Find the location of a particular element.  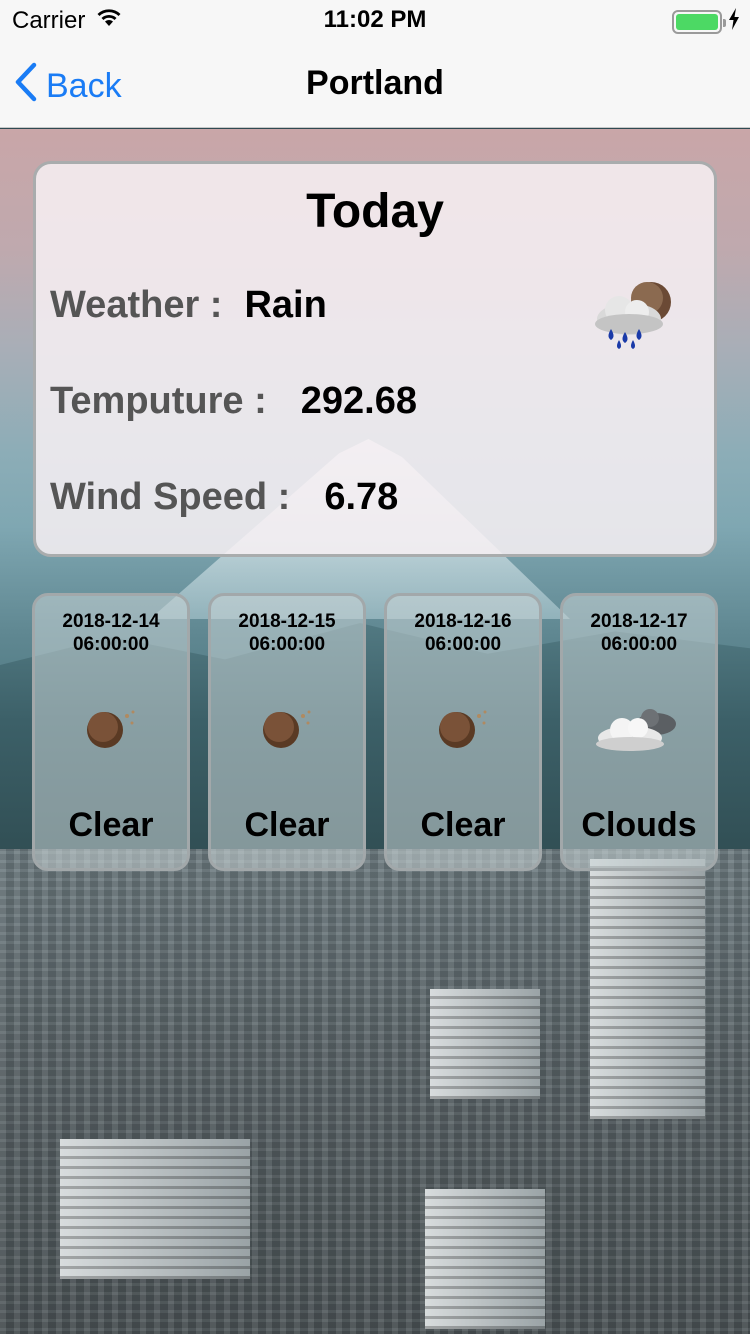

today-title: Today is located at coordinates (375, 211).